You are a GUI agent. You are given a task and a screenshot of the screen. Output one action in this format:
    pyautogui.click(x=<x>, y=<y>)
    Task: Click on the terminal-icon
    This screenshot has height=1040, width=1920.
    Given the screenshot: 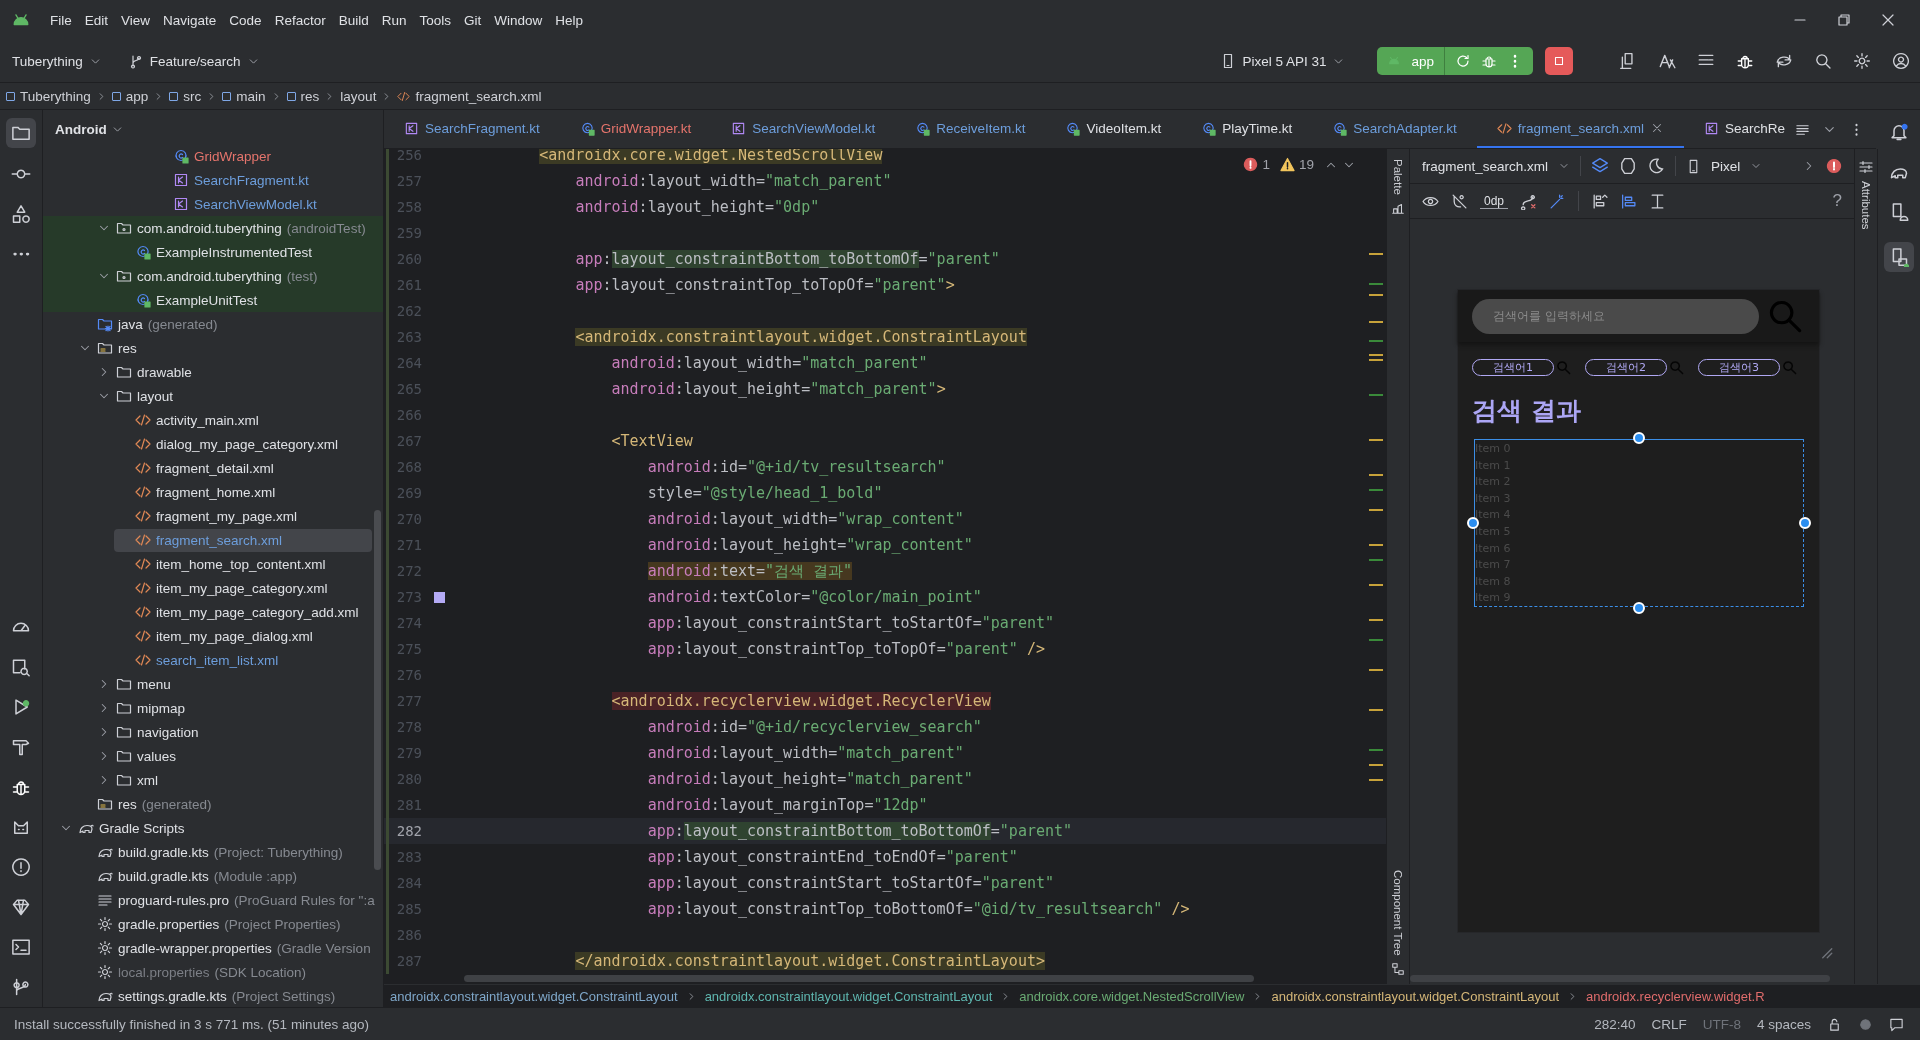 What is the action you would take?
    pyautogui.click(x=21, y=947)
    